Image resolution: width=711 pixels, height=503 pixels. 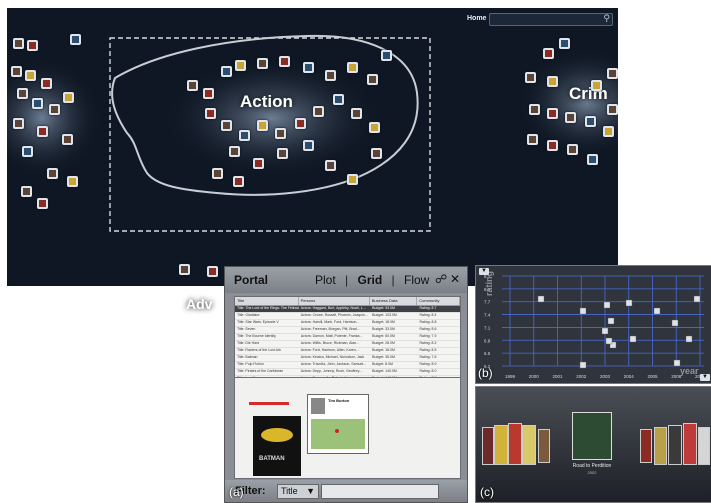 I want to click on column-header-persons: Persons, so click(x=334, y=301).